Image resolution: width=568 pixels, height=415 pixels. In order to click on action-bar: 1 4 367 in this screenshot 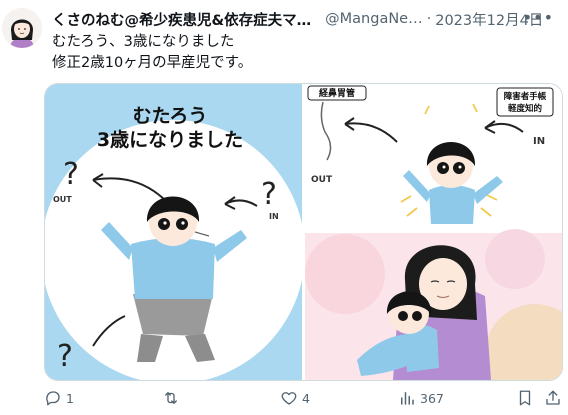, I will do `click(304, 398)`.